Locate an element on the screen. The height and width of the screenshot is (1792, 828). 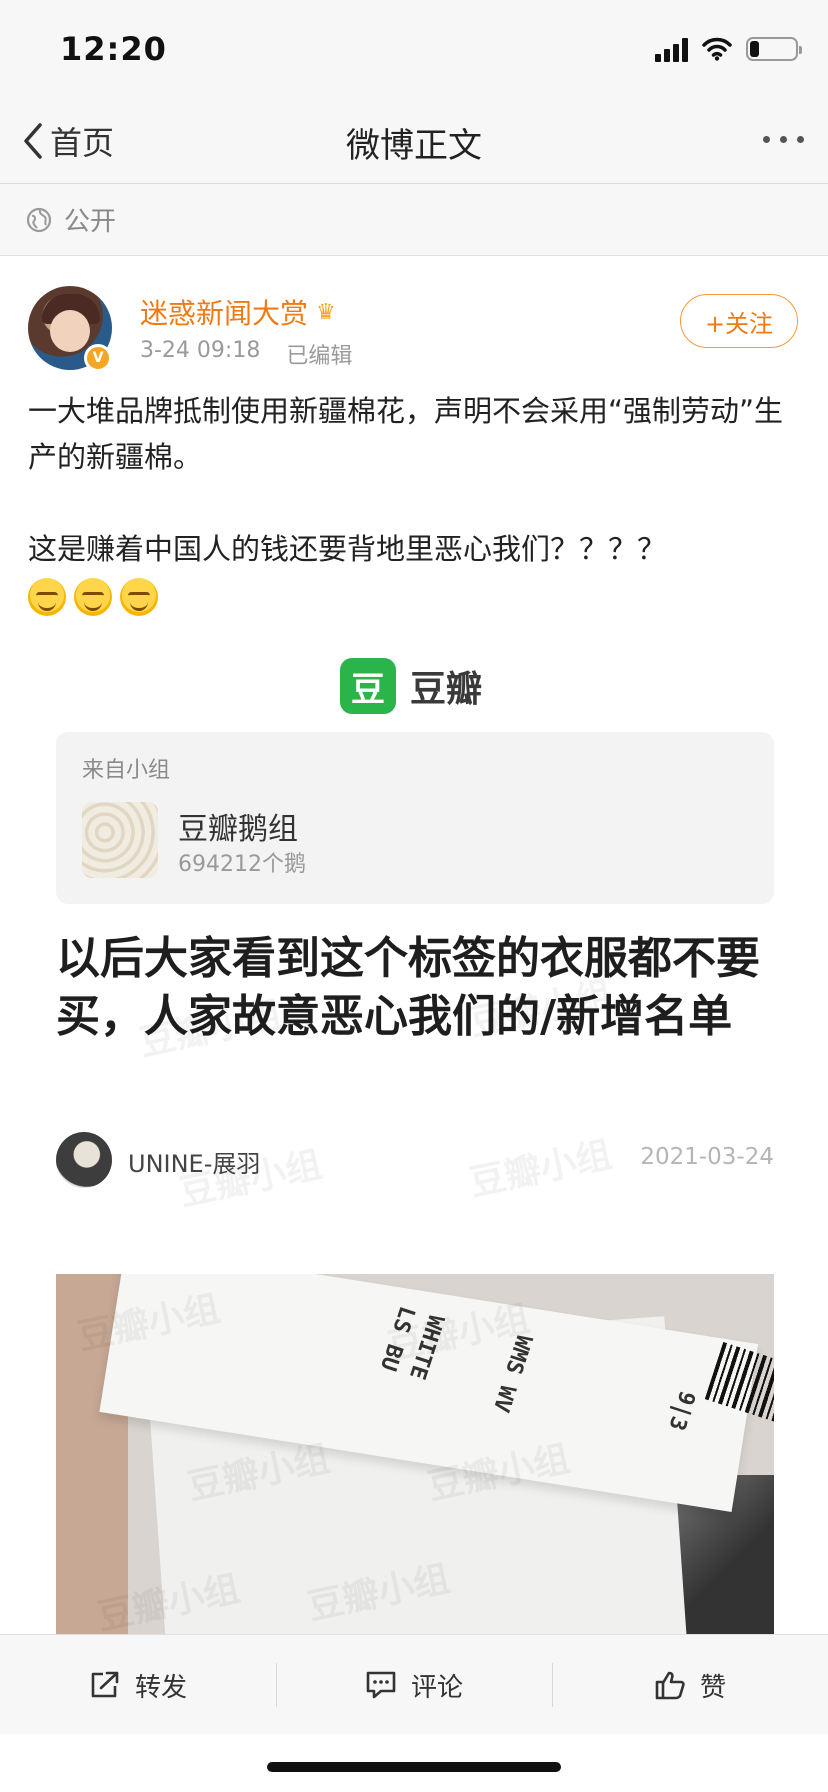
username: 迷惑新闻大赏 ♛ is located at coordinates (238, 312).